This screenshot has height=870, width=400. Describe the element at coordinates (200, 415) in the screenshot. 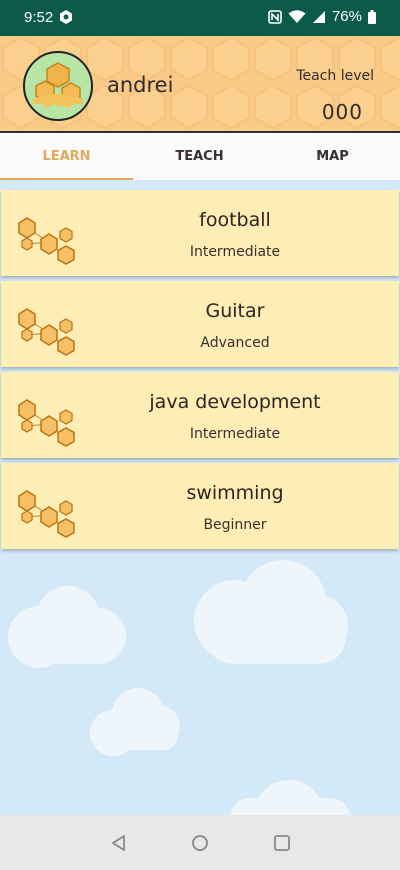

I see `skill-card: java development Intermediate` at that location.